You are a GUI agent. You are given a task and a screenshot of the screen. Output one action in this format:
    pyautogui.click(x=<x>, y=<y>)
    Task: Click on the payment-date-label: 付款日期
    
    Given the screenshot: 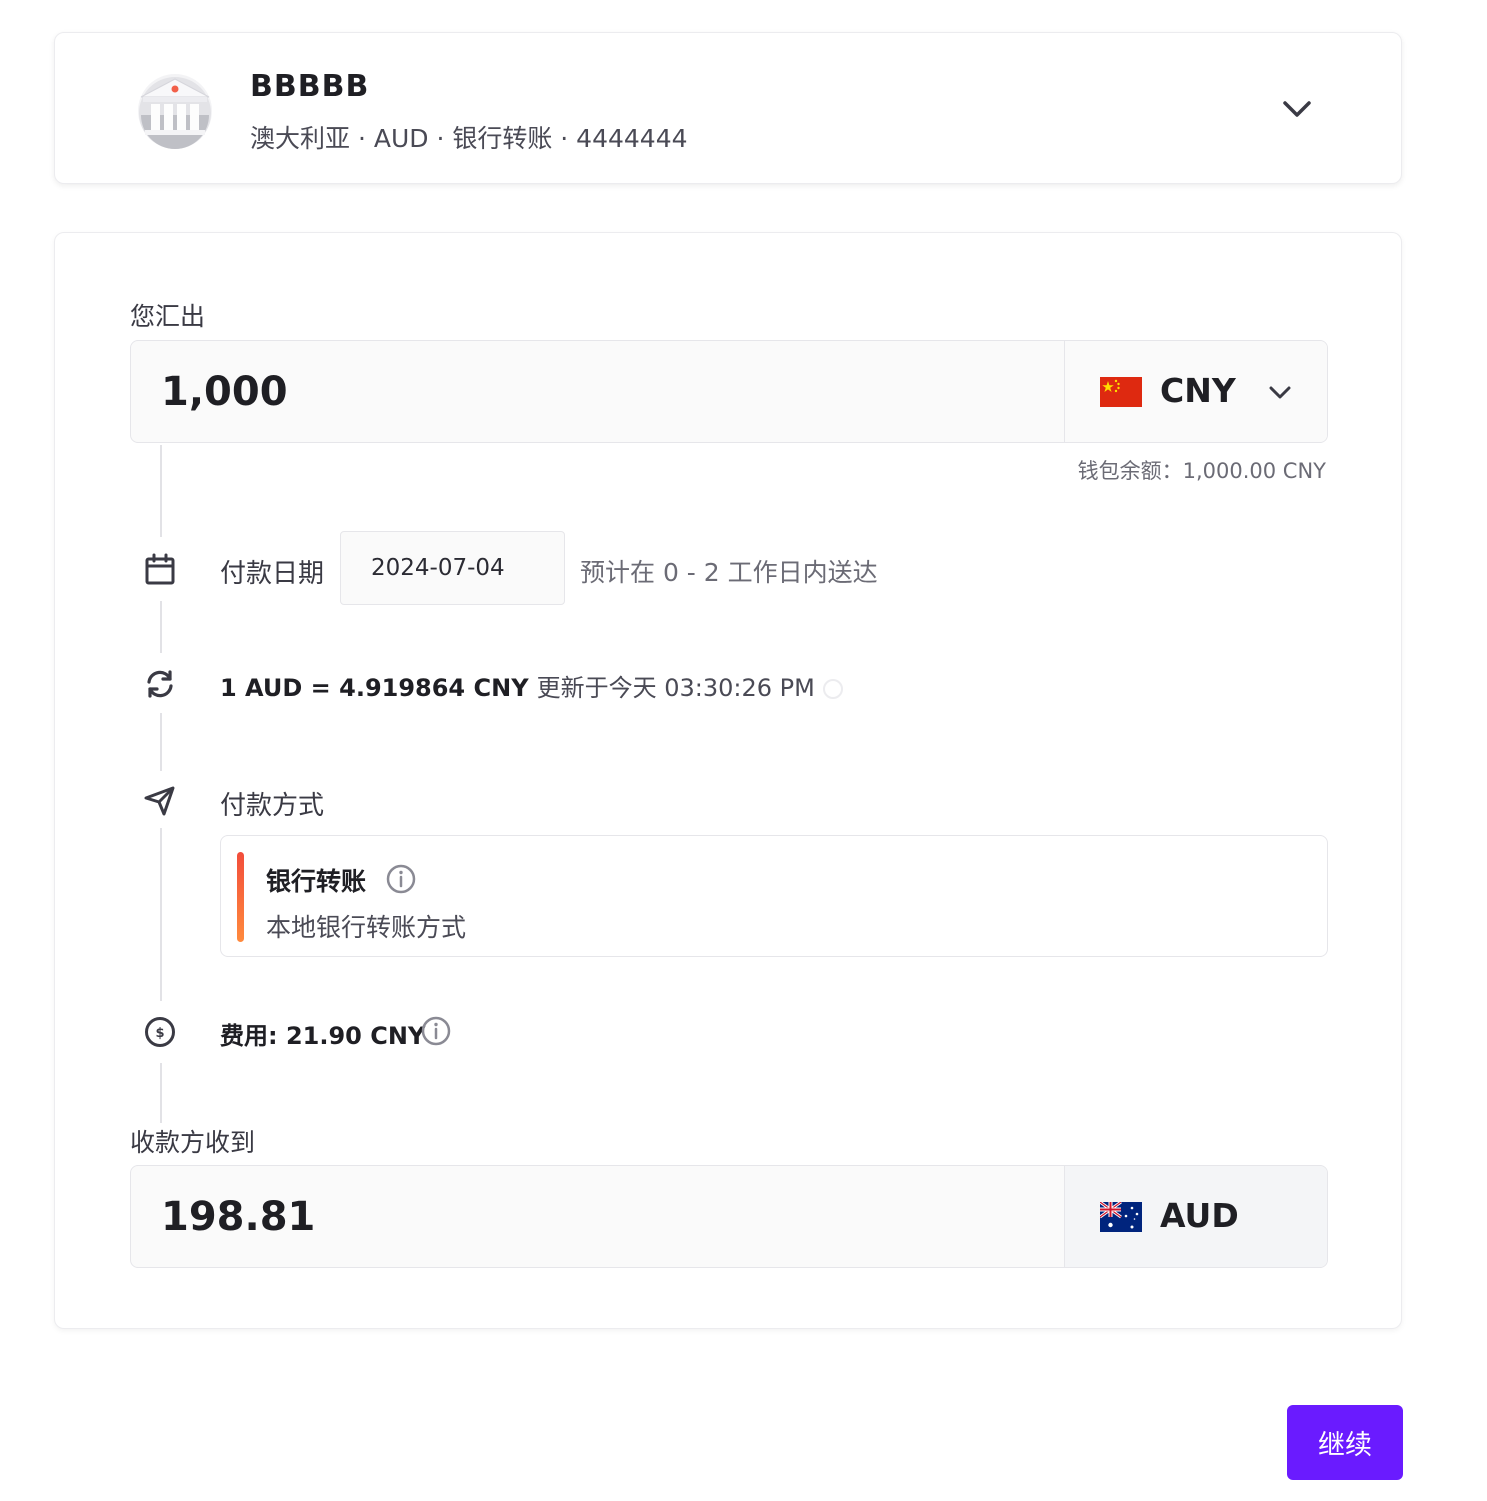 What is the action you would take?
    pyautogui.click(x=272, y=574)
    